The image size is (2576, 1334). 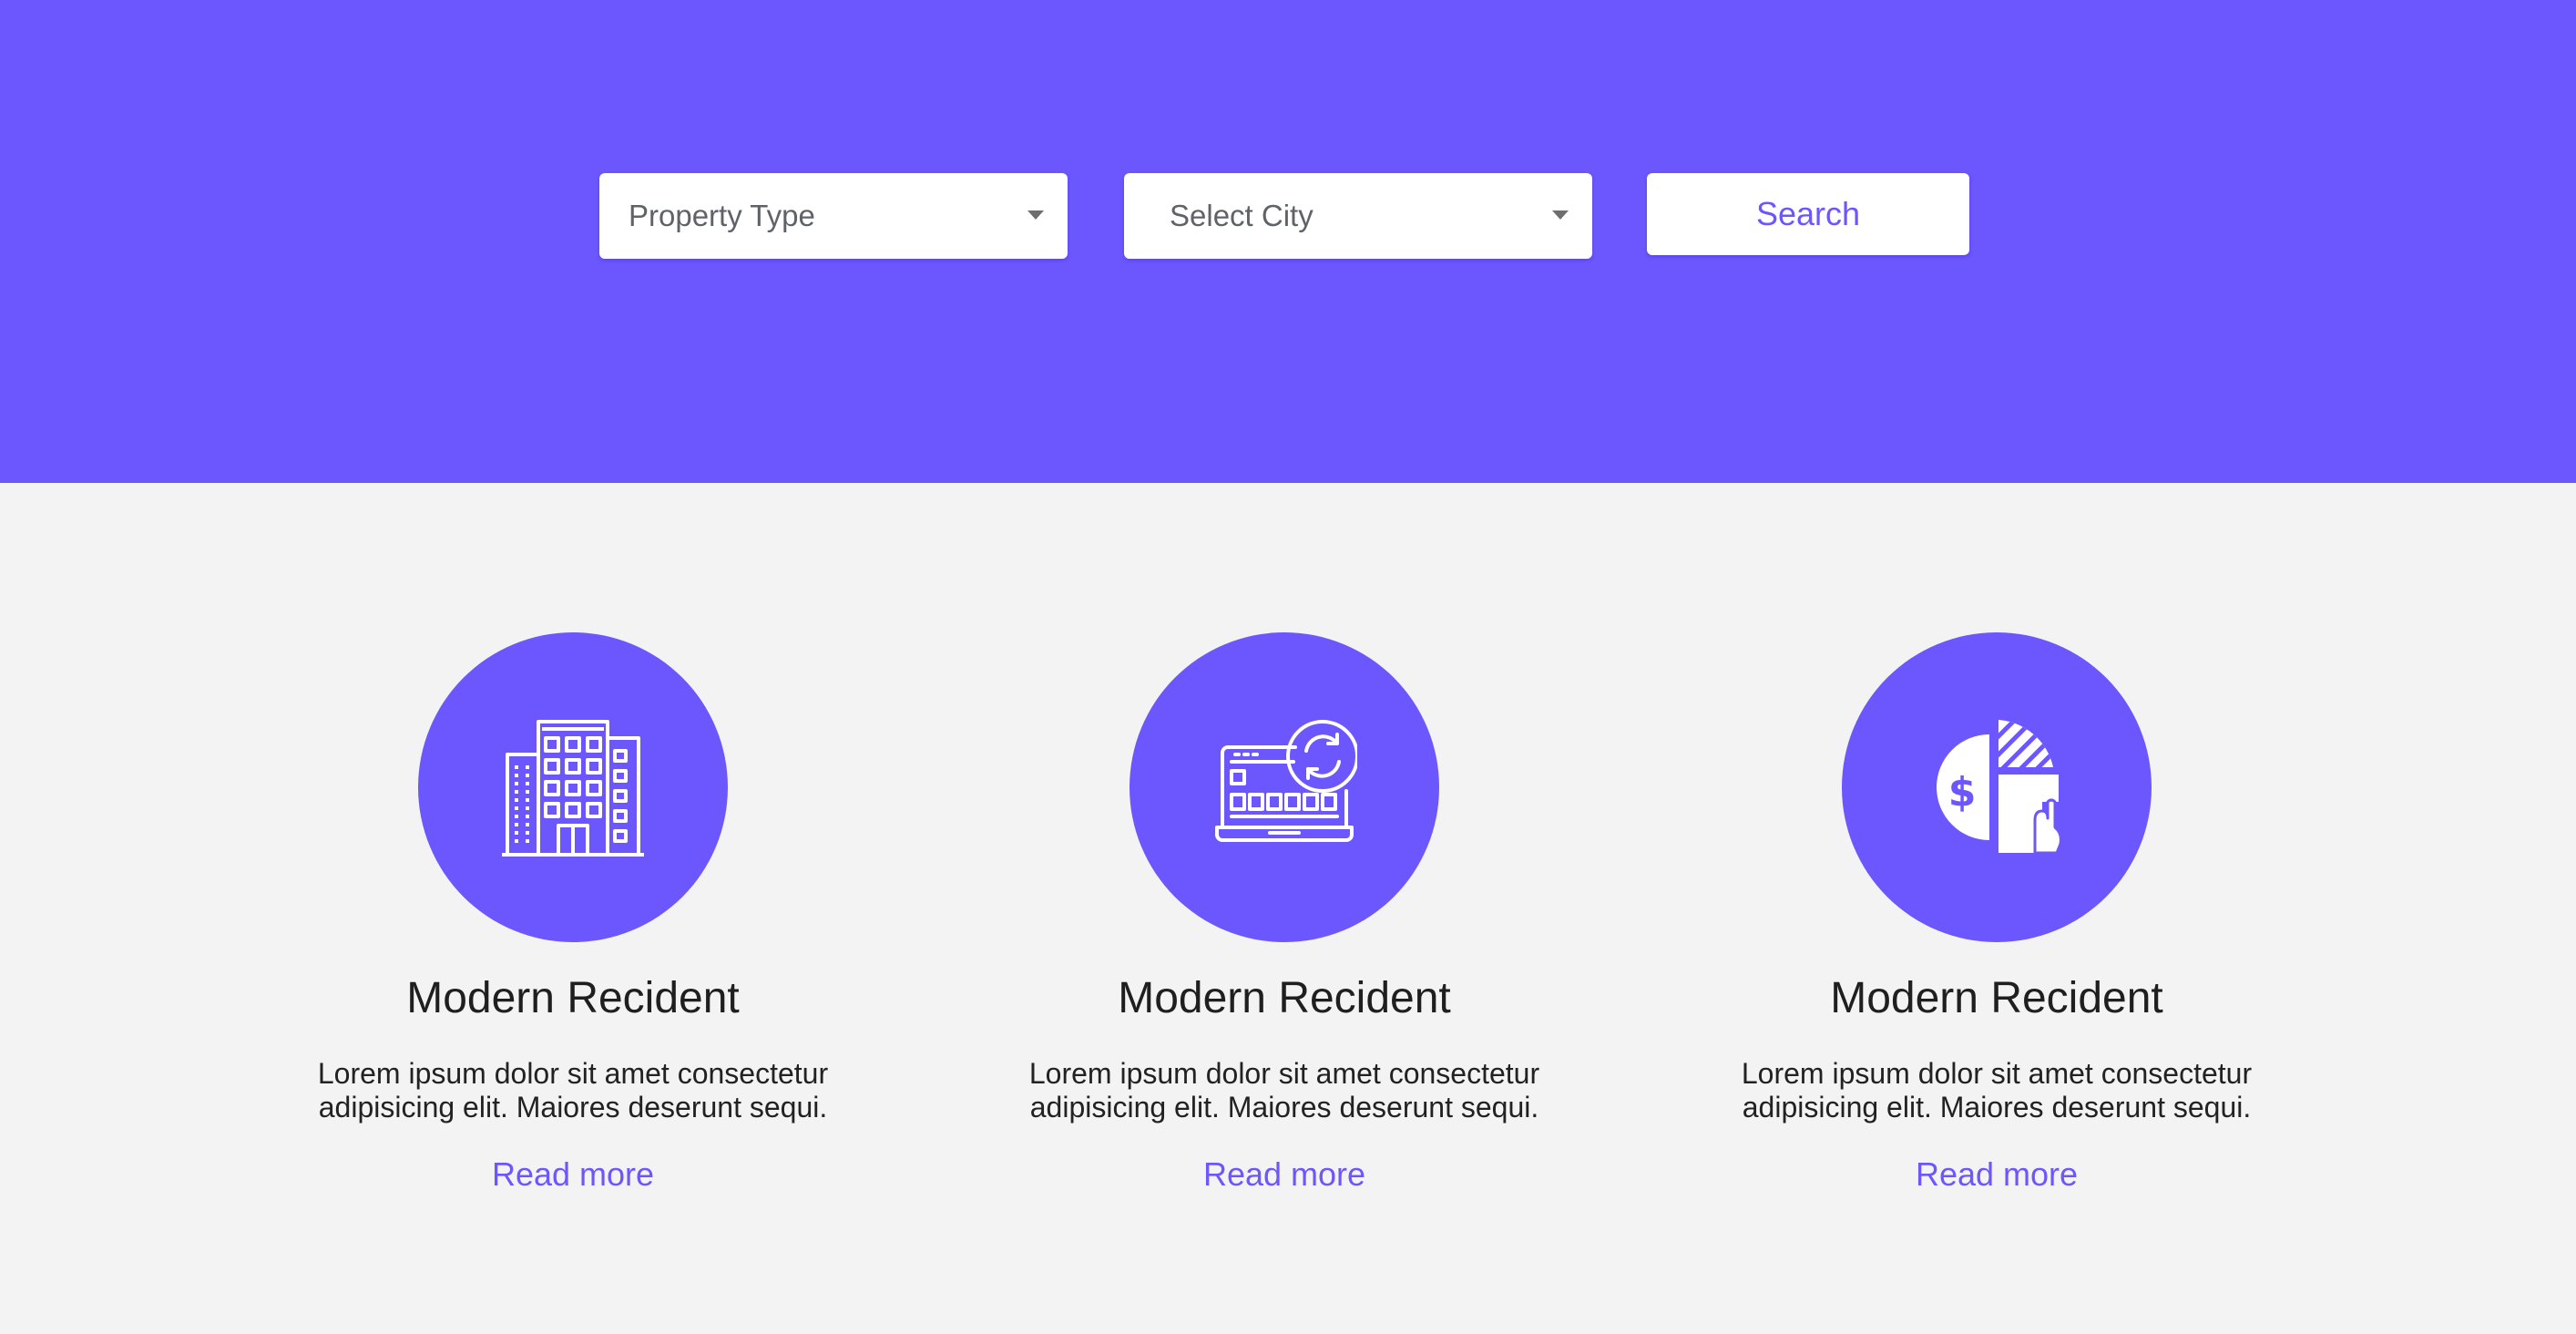 I want to click on city-value: Select City, so click(x=1242, y=215).